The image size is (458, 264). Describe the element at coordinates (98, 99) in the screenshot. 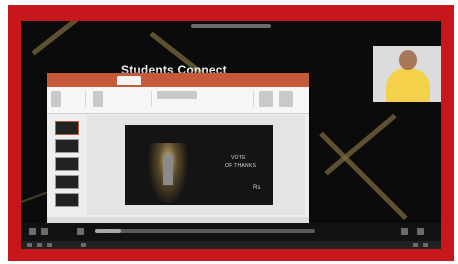

I see `new-slide-icon` at that location.